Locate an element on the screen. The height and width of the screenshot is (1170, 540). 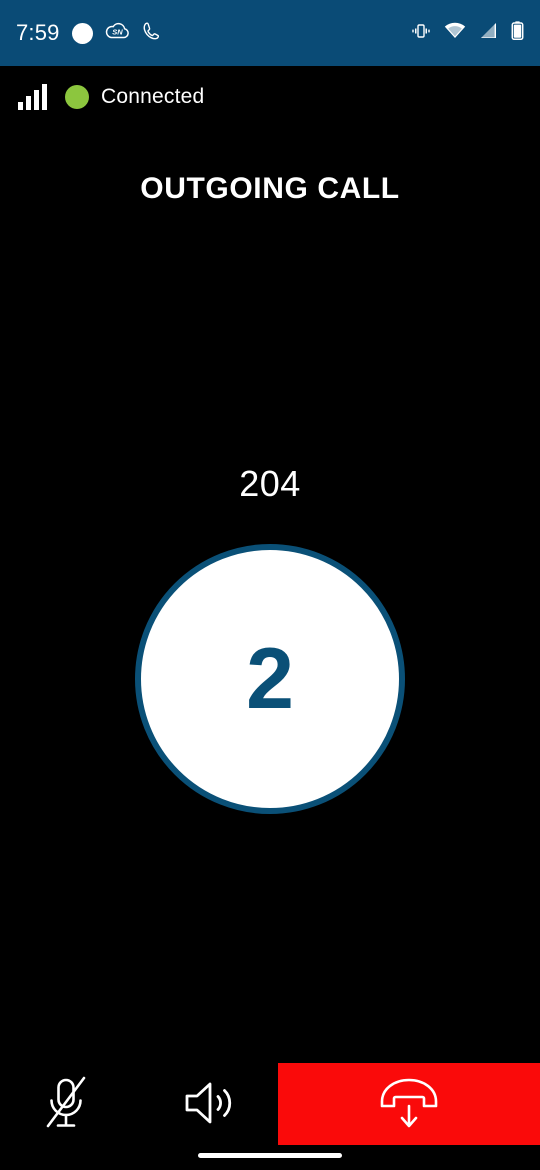
callee-avatar: 2 is located at coordinates (270, 679).